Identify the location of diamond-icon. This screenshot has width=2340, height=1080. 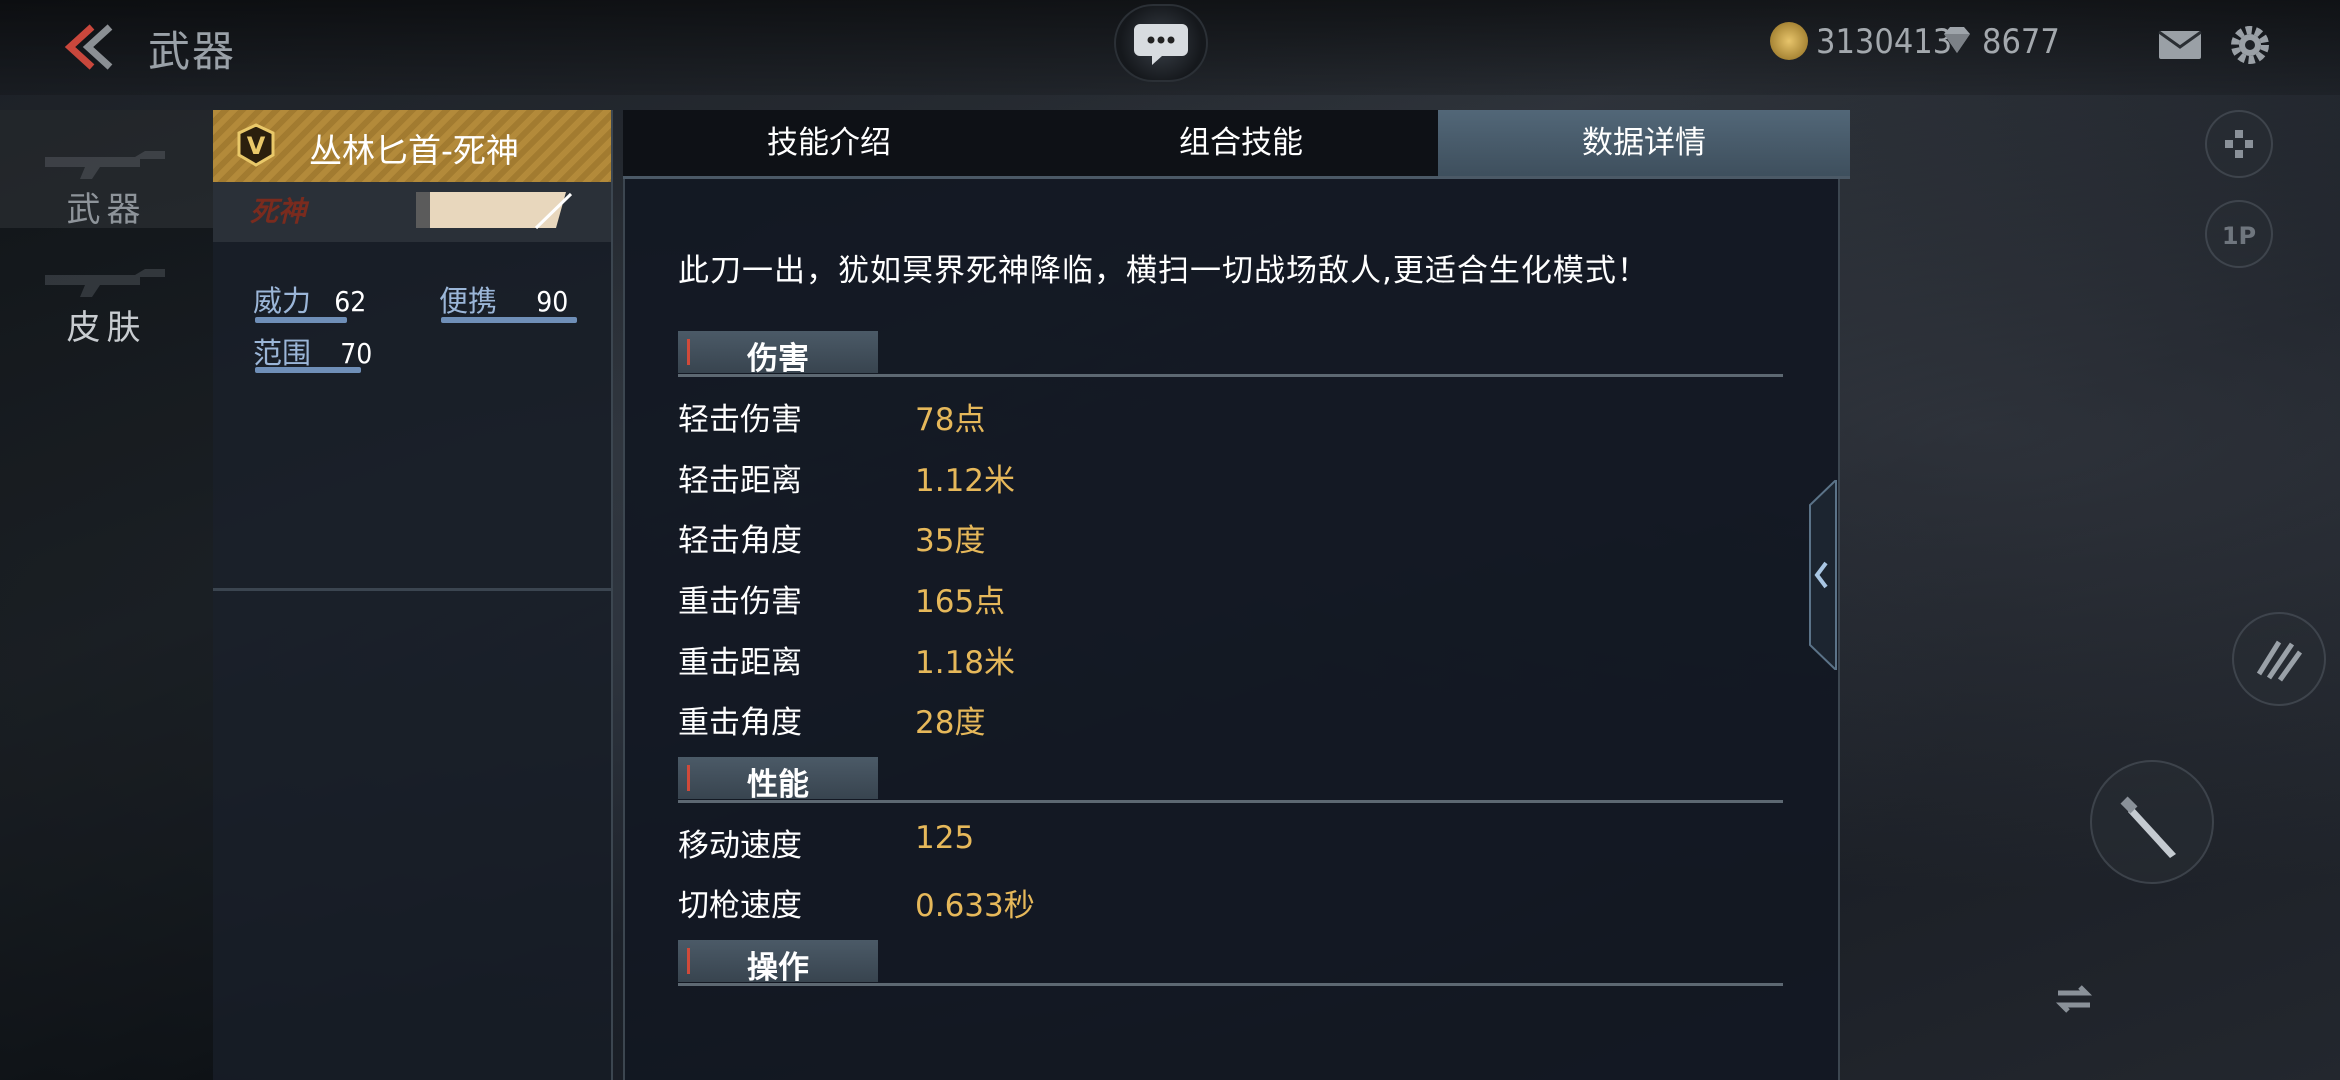
(1957, 40).